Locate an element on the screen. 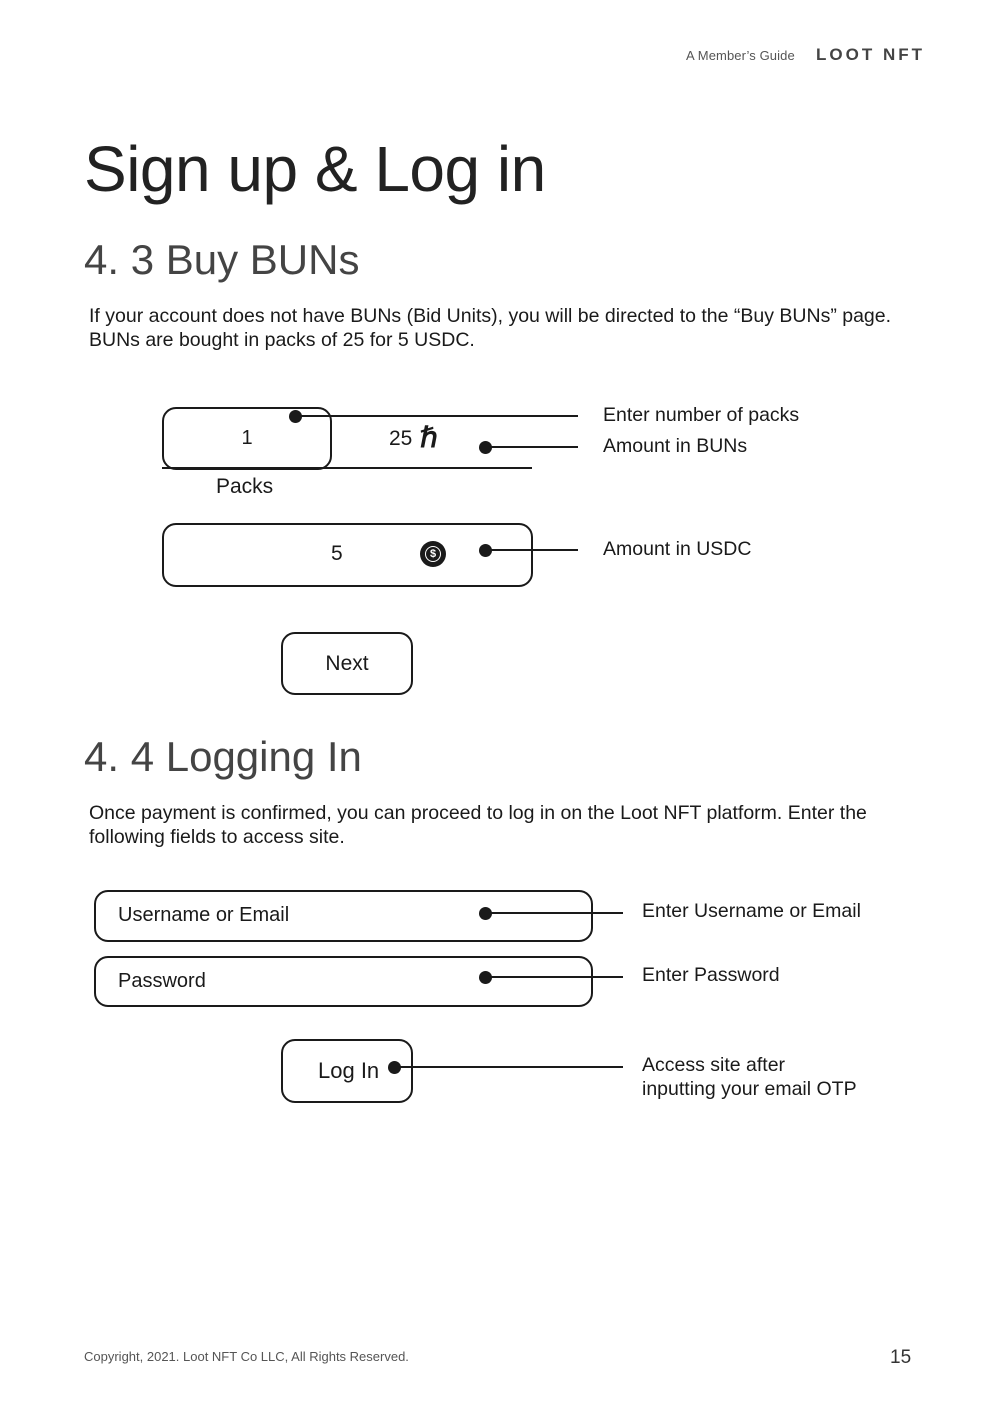 Image resolution: width=1000 pixels, height=1414 pixels. usdc-amount: 5 is located at coordinates (337, 553).